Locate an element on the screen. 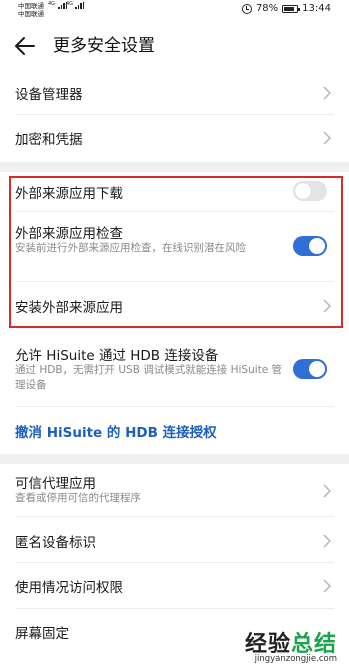  watermark-url: jingyanzongjie.com is located at coordinates (295, 659).